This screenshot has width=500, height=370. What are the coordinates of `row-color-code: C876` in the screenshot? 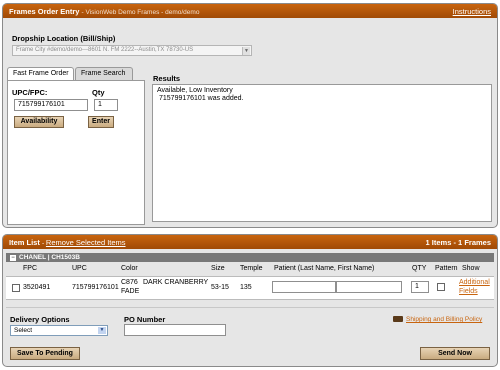 It's located at (129, 282).